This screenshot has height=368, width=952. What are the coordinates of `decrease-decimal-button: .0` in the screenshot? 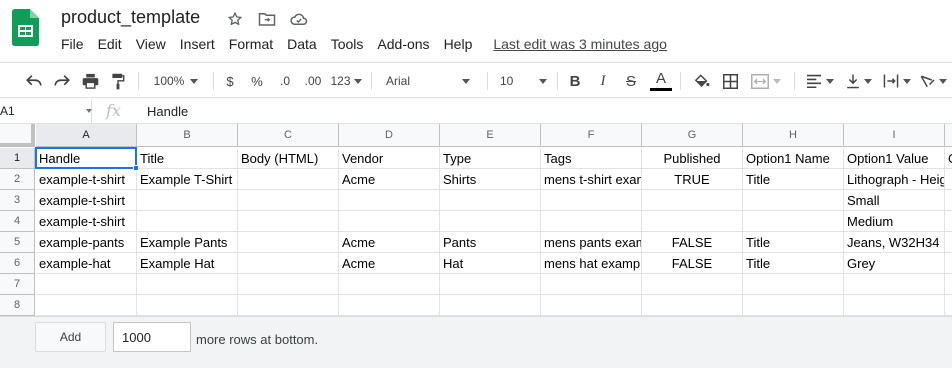 It's located at (285, 81).